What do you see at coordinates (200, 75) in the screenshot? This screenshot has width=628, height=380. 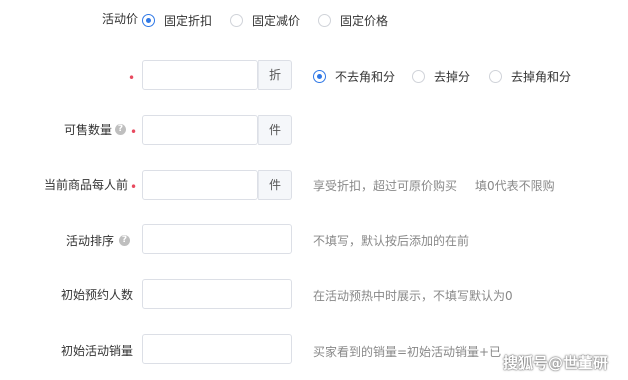 I see `discount-input` at bounding box center [200, 75].